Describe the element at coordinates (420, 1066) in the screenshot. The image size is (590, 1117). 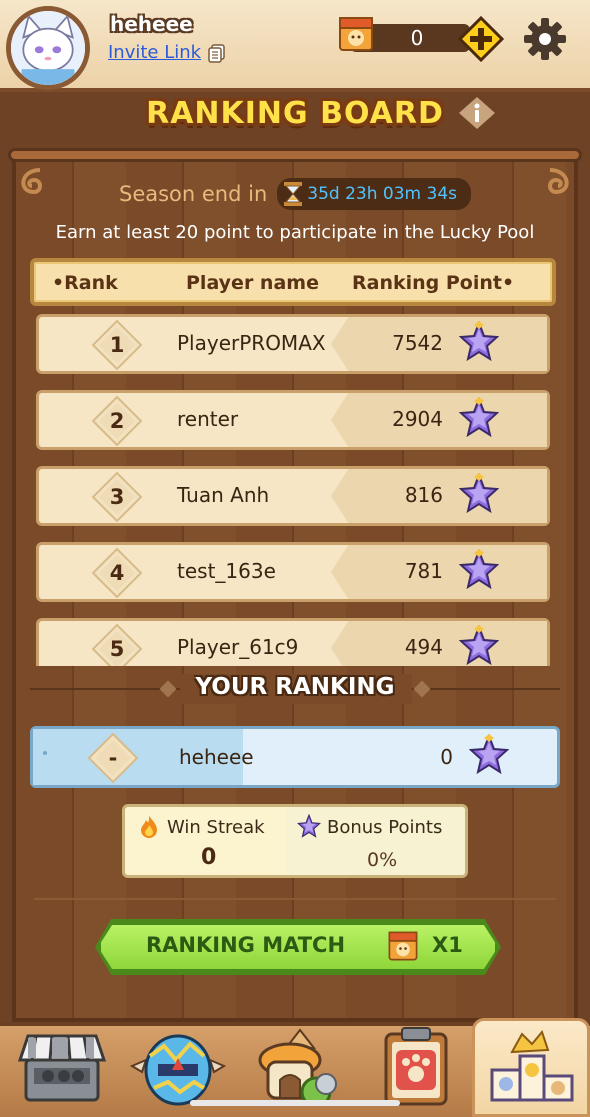
I see `clipboard-icon` at that location.